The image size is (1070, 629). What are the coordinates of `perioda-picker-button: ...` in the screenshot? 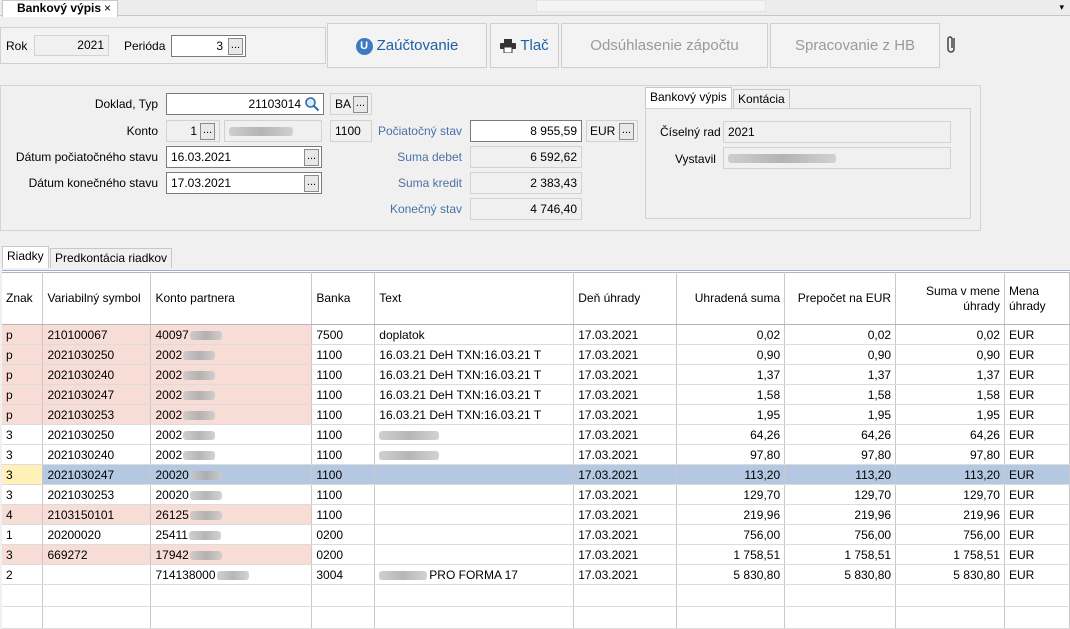 It's located at (235, 46).